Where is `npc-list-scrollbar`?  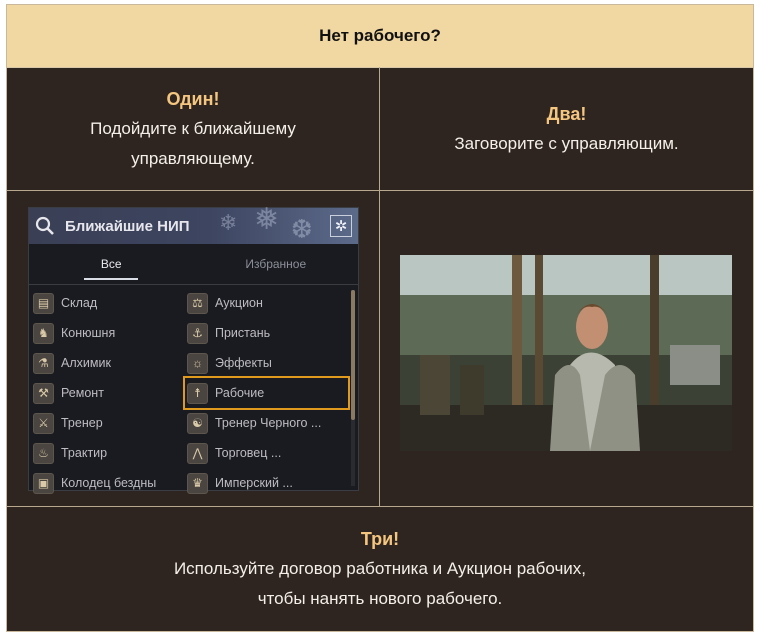 npc-list-scrollbar is located at coordinates (353, 388).